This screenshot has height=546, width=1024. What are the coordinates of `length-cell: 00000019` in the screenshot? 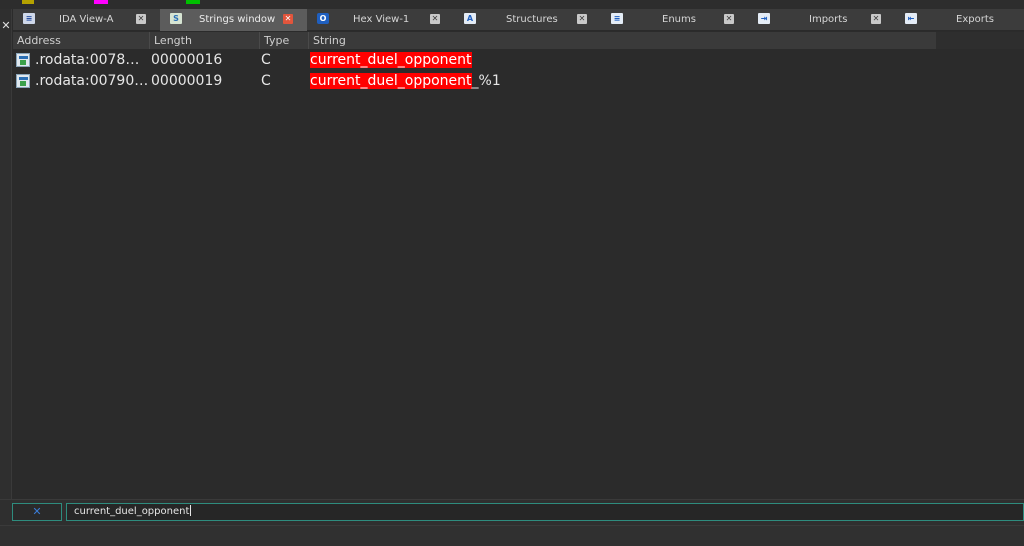 It's located at (187, 81).